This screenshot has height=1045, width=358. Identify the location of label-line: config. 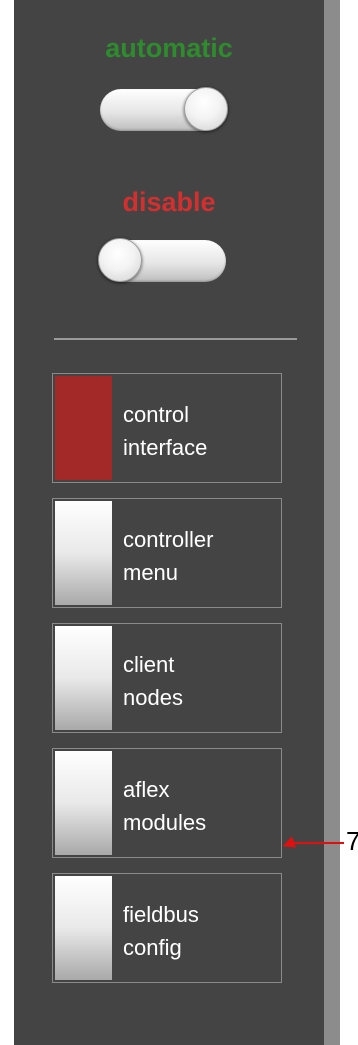
(152, 947).